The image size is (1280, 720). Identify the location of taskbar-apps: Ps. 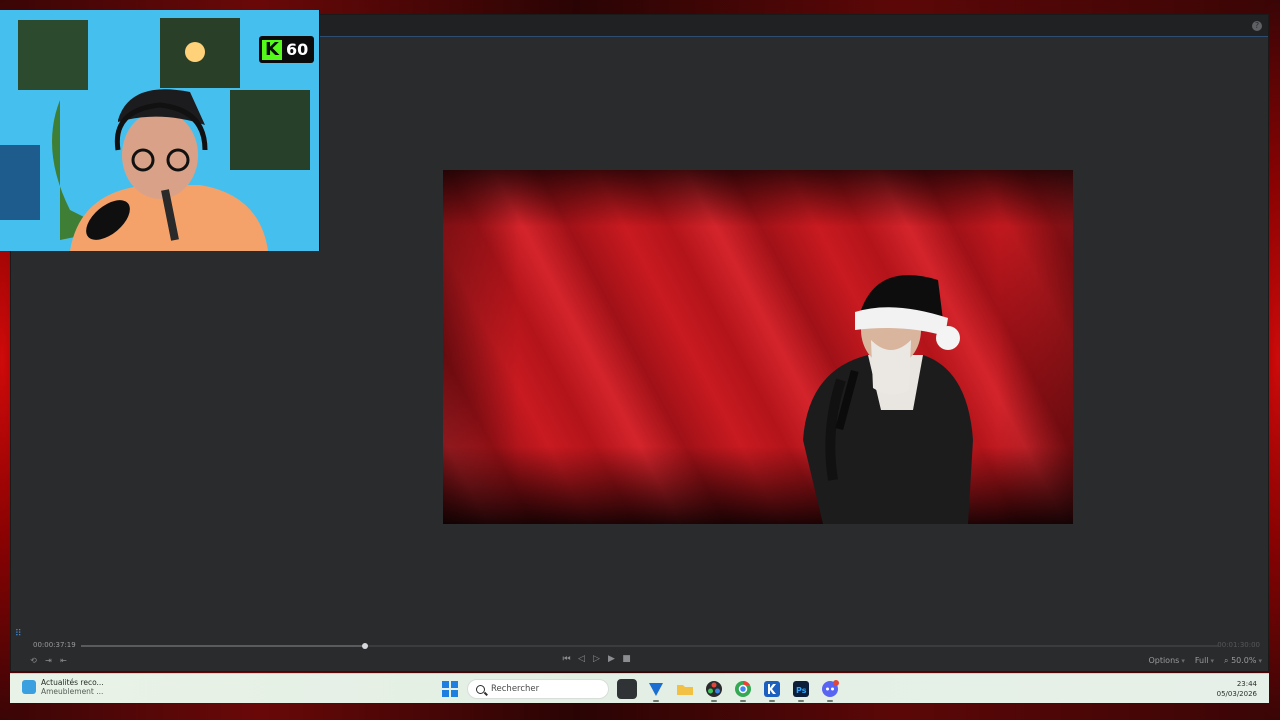
(728, 690).